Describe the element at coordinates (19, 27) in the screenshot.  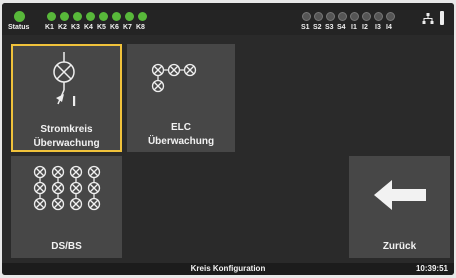
I see `status-label: Status` at that location.